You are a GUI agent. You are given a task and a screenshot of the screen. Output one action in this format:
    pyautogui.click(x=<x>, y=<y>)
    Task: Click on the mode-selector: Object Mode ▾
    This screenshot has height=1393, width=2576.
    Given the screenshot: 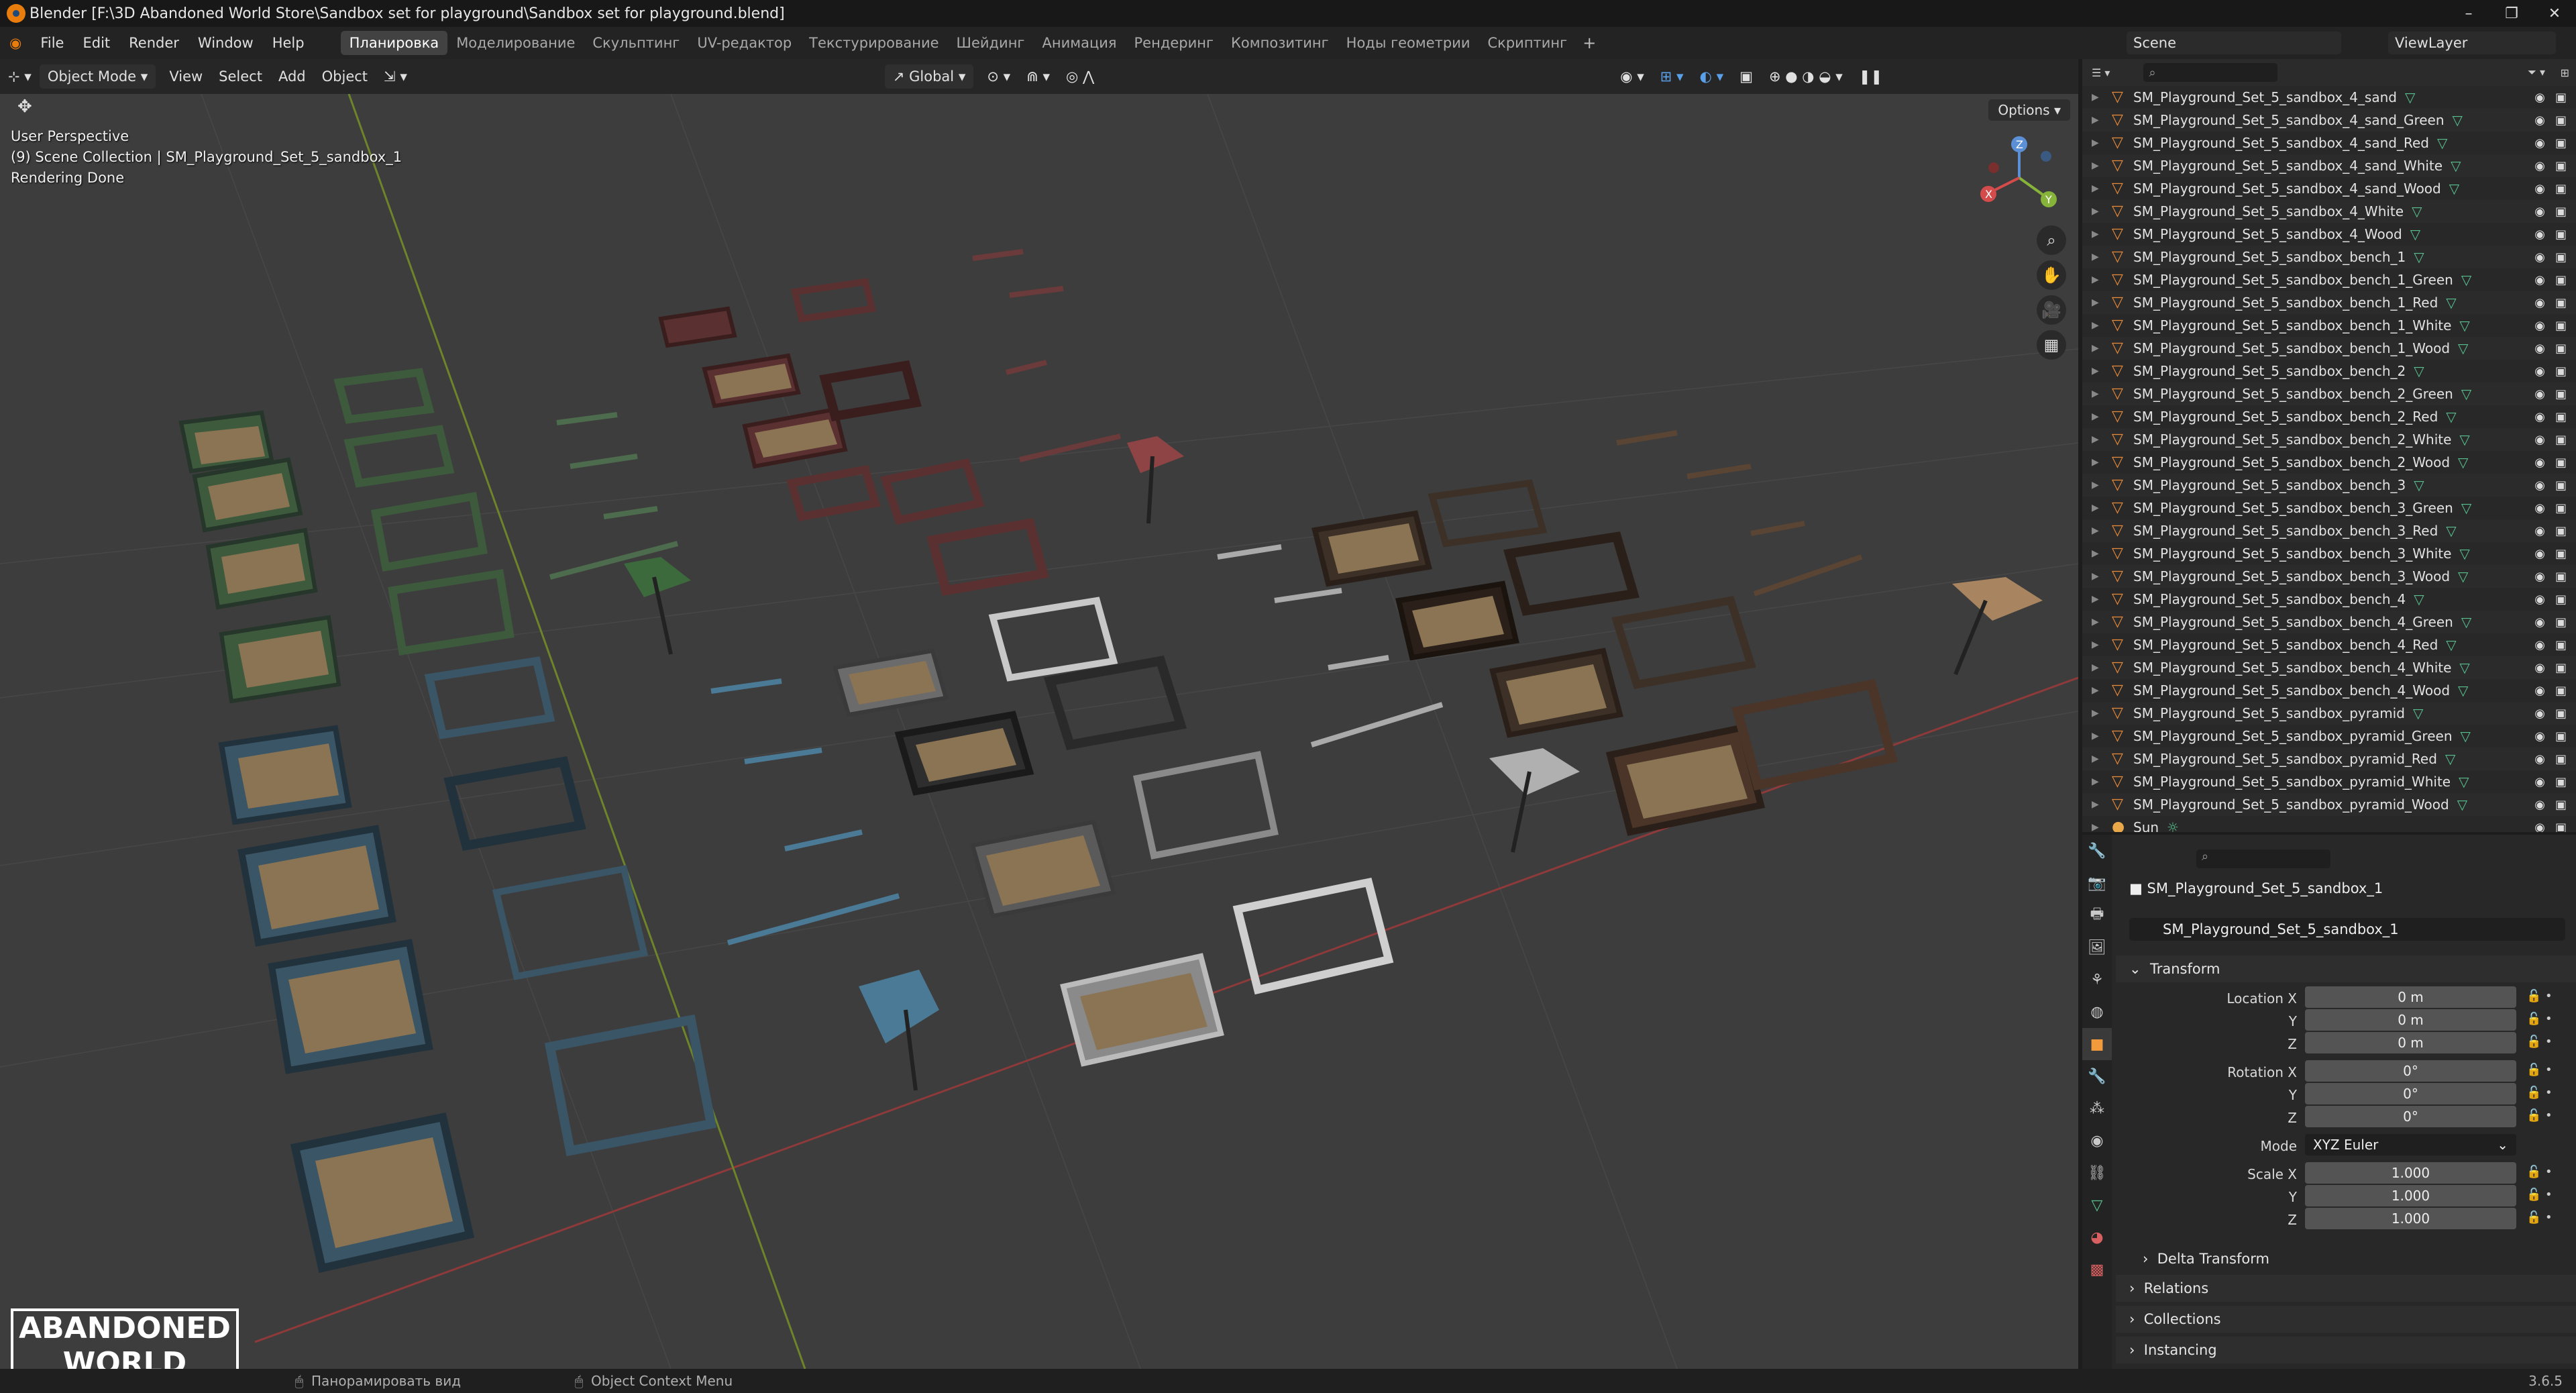 What is the action you would take?
    pyautogui.click(x=97, y=76)
    